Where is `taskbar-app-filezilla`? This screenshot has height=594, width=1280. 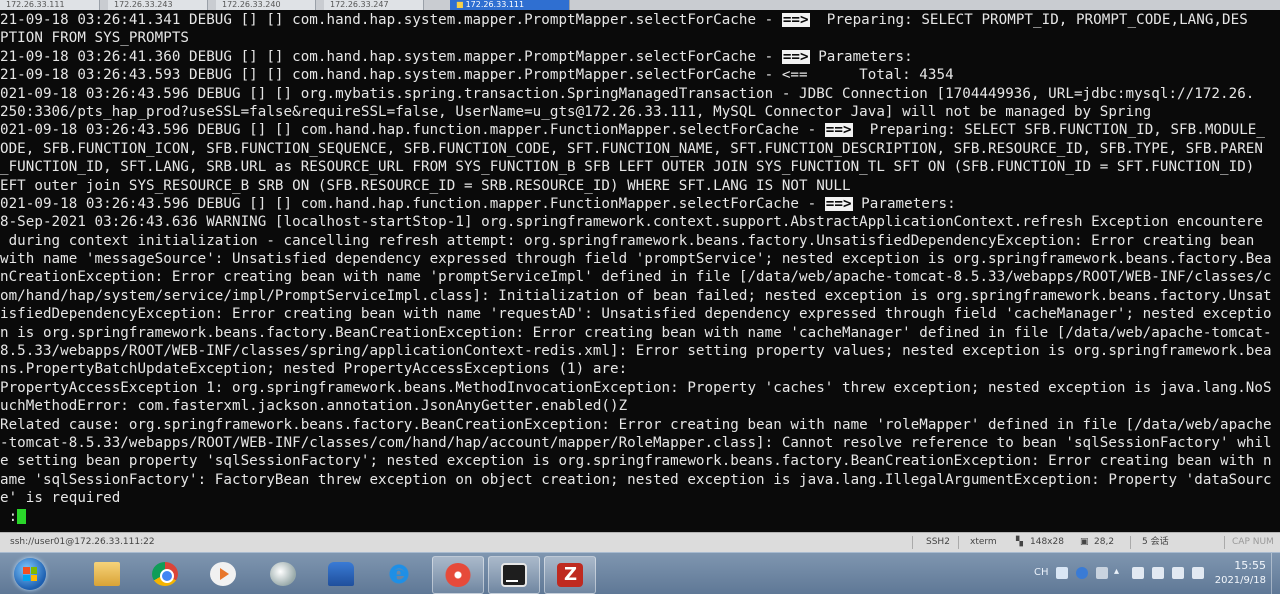 taskbar-app-filezilla is located at coordinates (570, 575).